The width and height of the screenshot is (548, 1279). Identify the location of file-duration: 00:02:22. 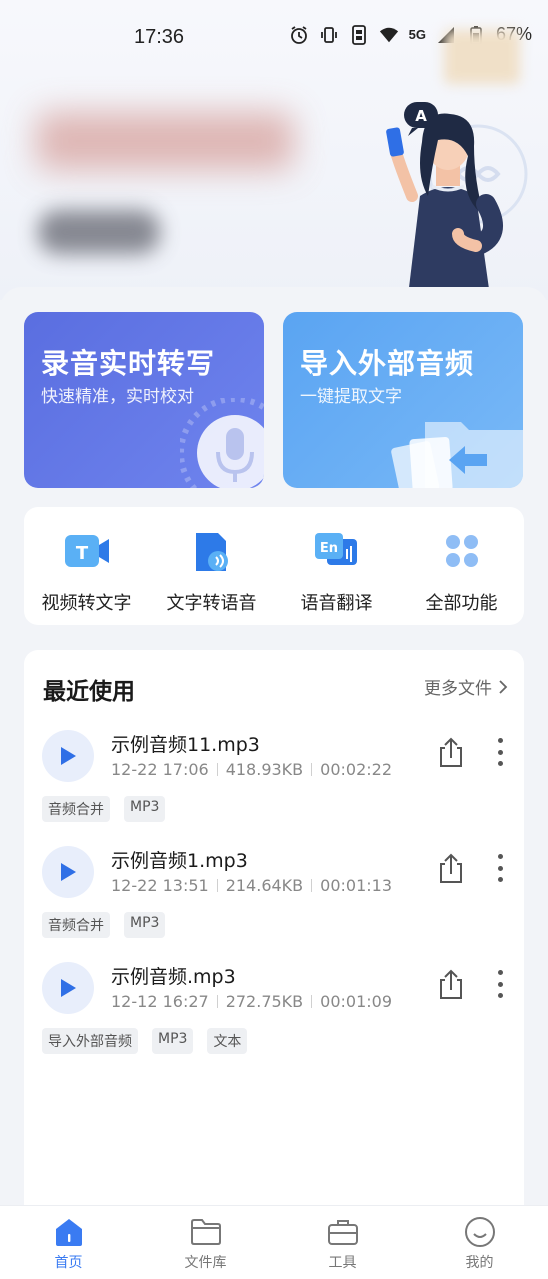
(356, 769).